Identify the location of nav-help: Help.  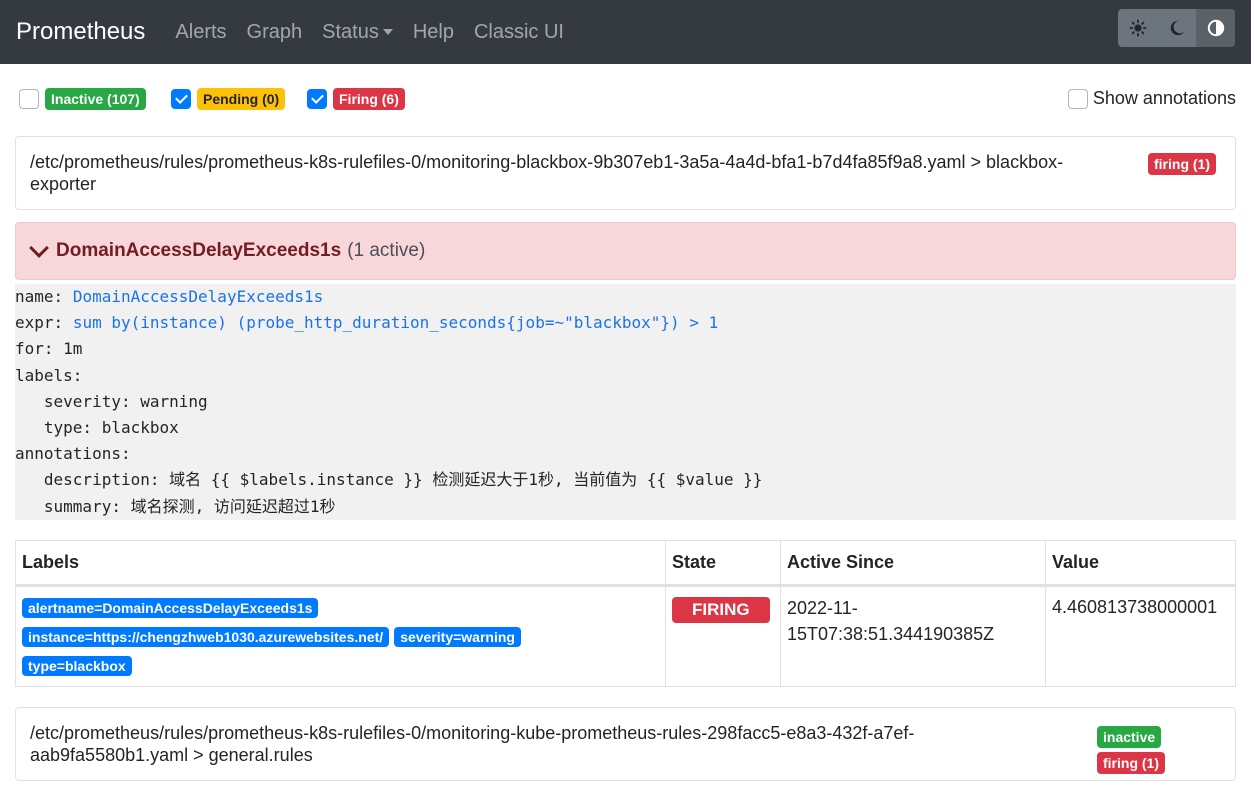
(433, 32).